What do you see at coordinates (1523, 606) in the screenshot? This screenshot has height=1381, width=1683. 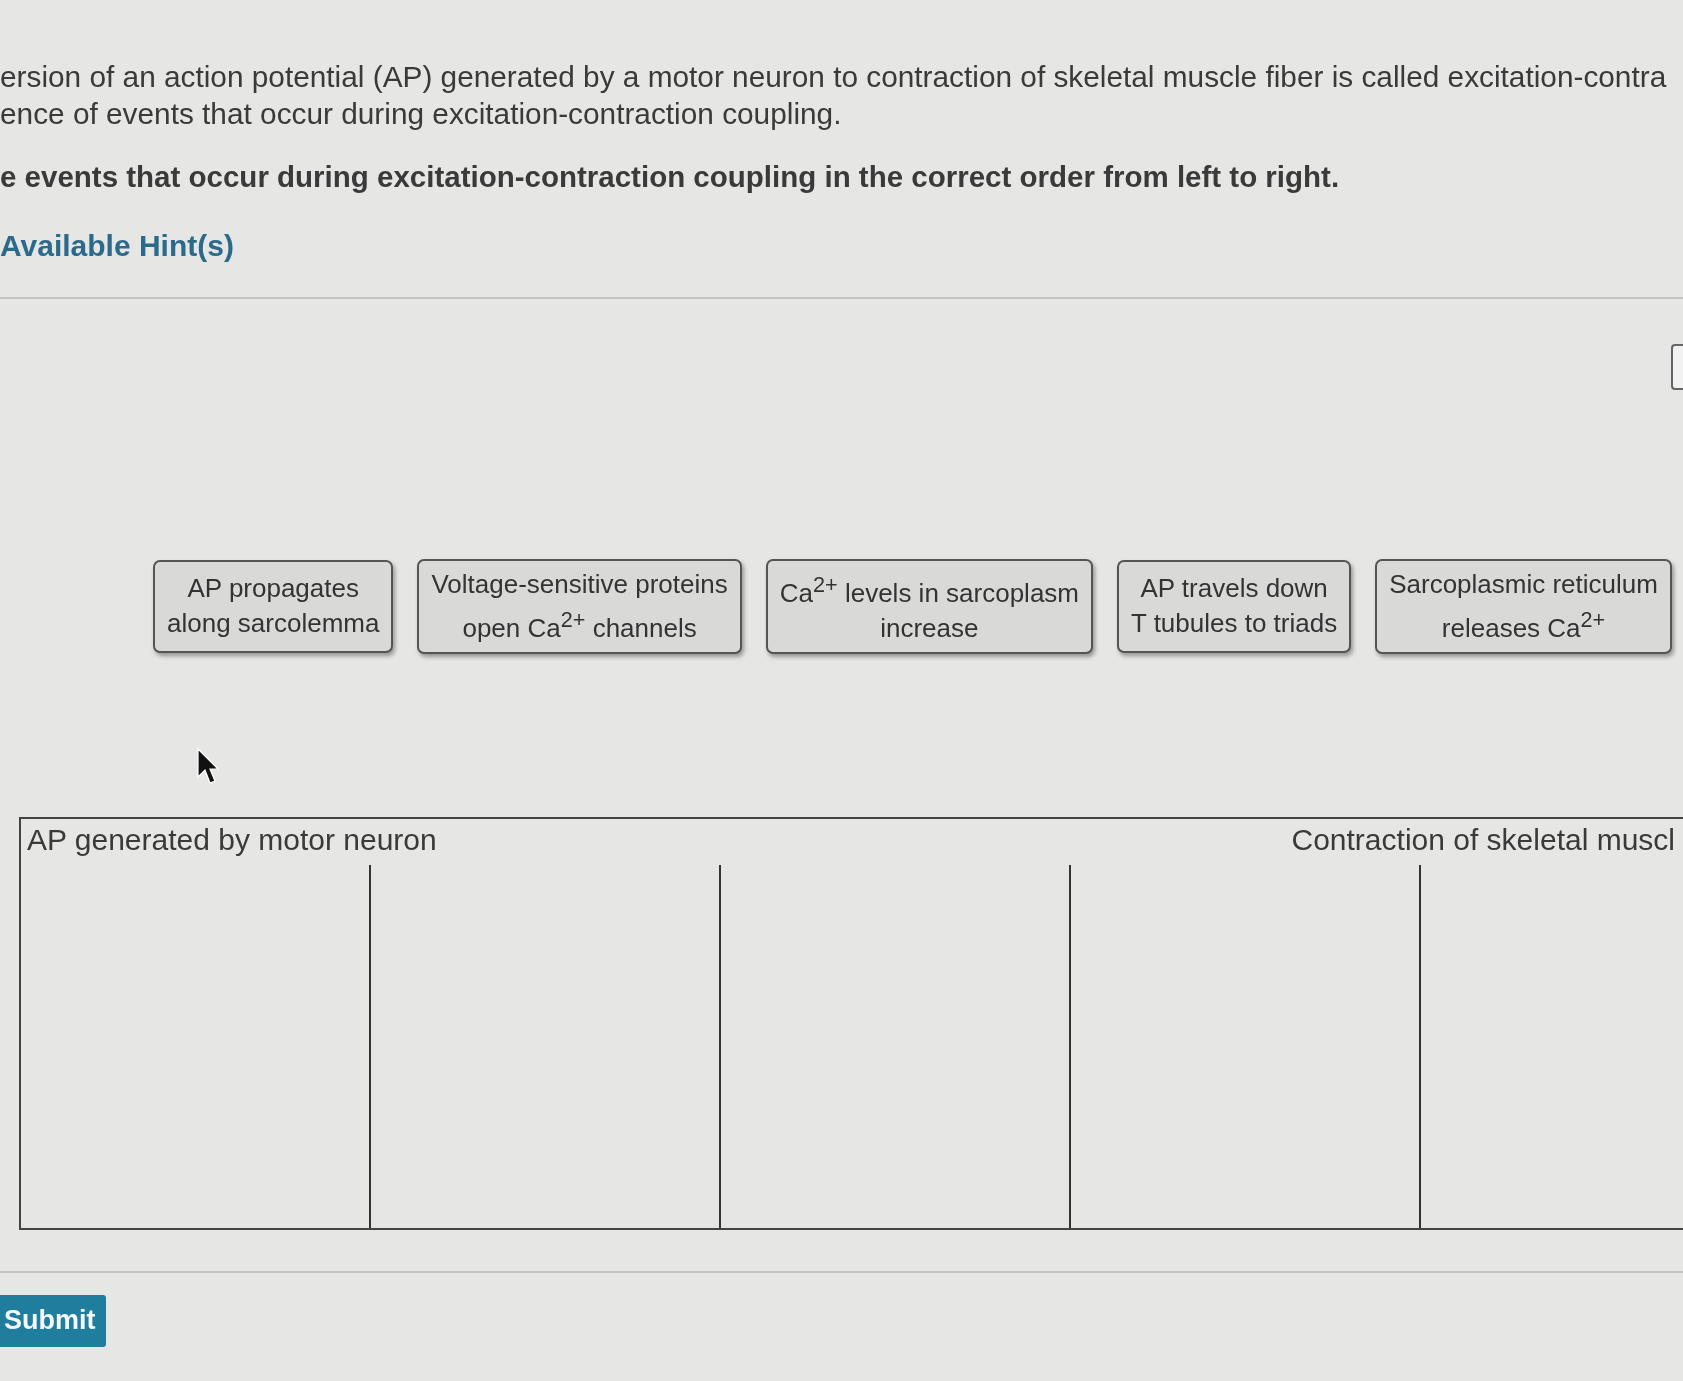 I see `draggable-tile: Sarcoplasmic reticulum releases Ca$^{2+}$` at bounding box center [1523, 606].